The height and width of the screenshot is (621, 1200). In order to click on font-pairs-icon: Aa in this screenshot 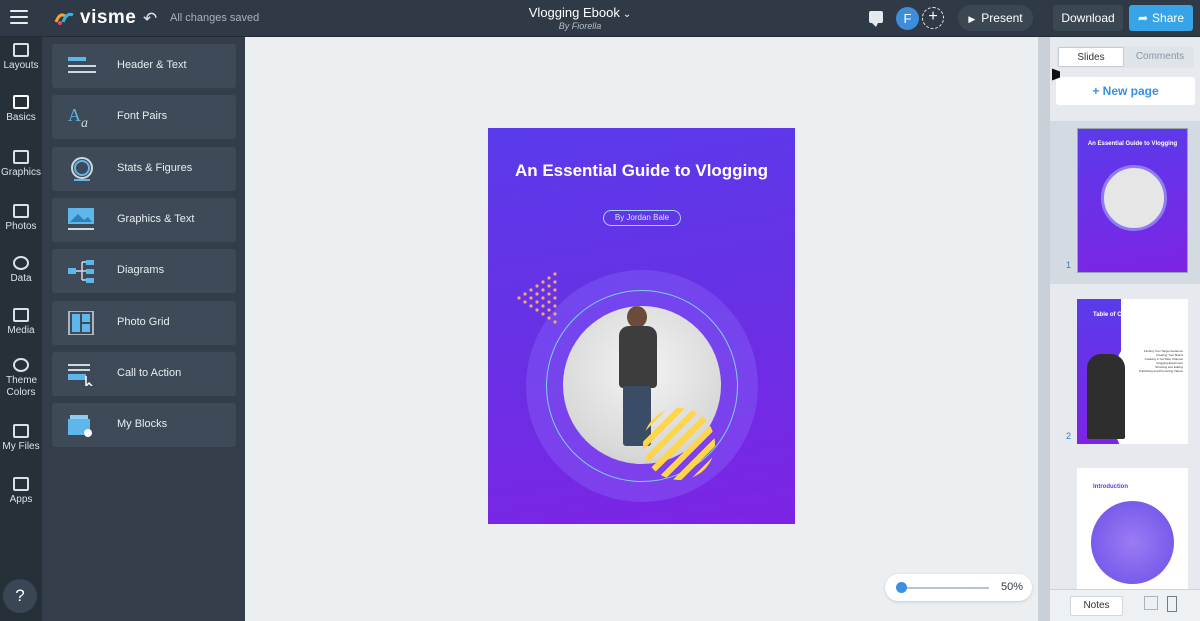, I will do `click(78, 117)`.